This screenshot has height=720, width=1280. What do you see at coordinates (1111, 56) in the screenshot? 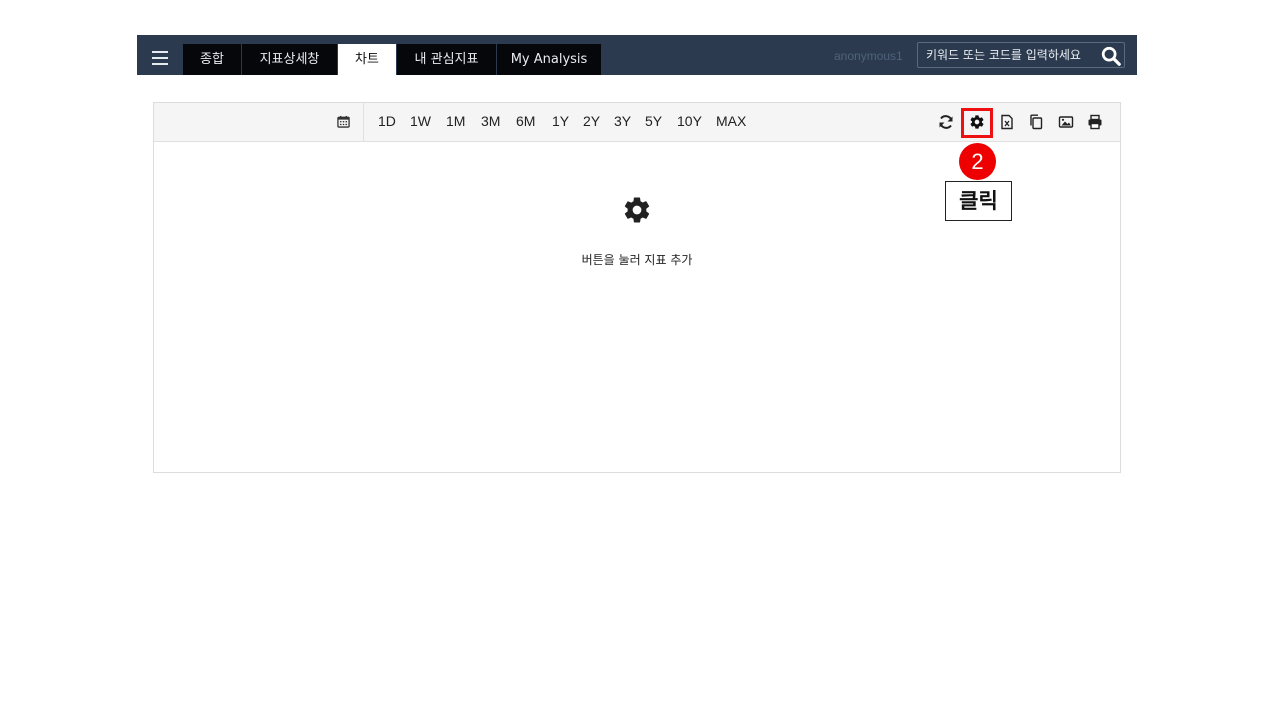
I see `search-icon` at bounding box center [1111, 56].